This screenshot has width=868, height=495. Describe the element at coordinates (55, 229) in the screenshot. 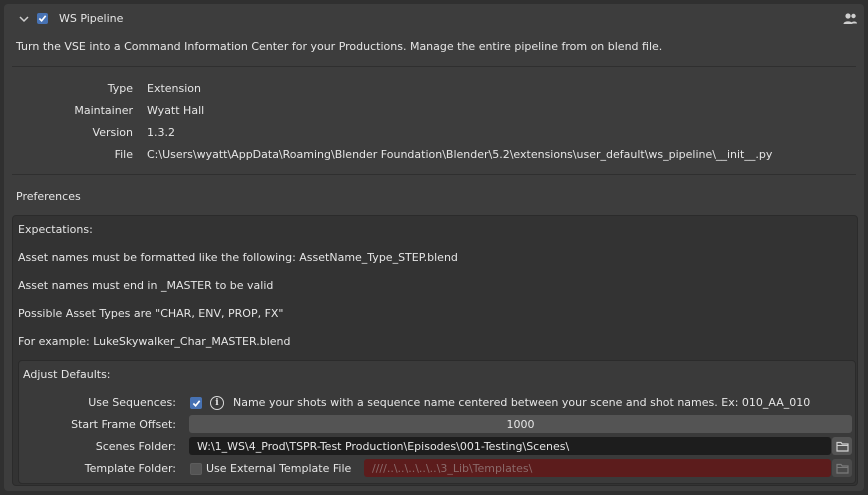

I see `expectations-heading: Expectations:` at that location.